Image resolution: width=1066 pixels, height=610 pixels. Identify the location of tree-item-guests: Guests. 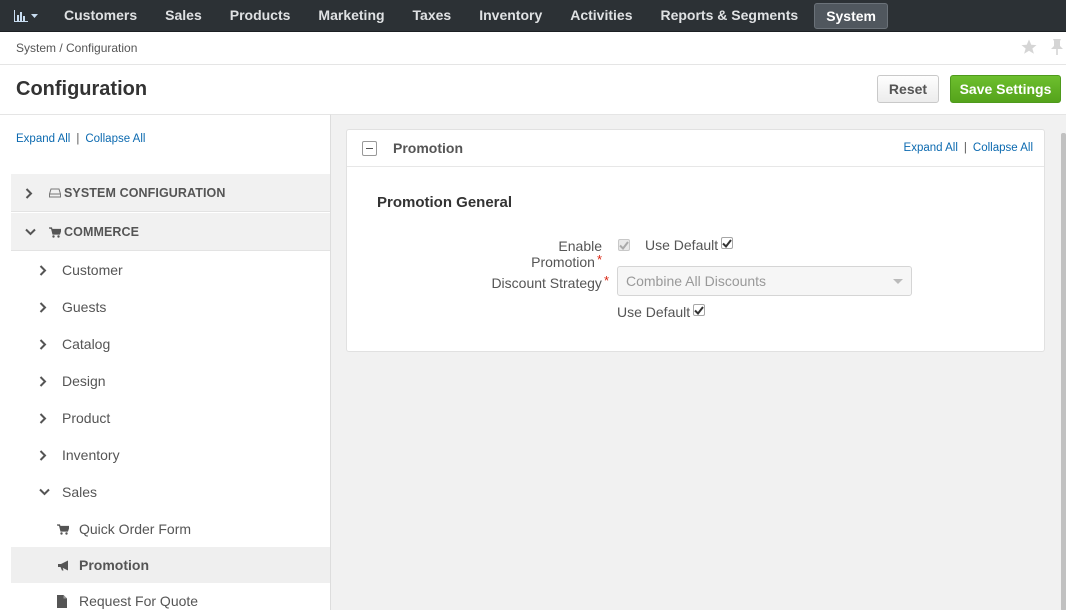
(170, 307).